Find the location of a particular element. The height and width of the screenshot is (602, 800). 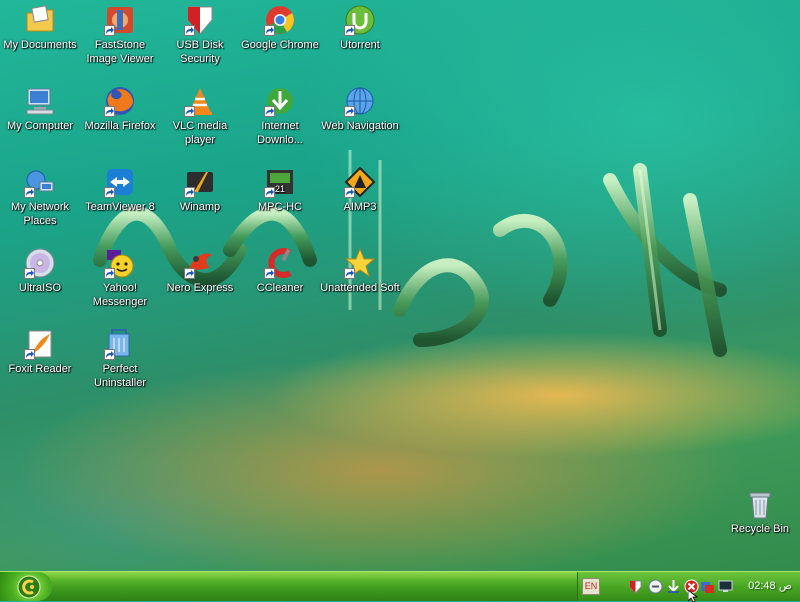

folder-documents-icon is located at coordinates (40, 20).